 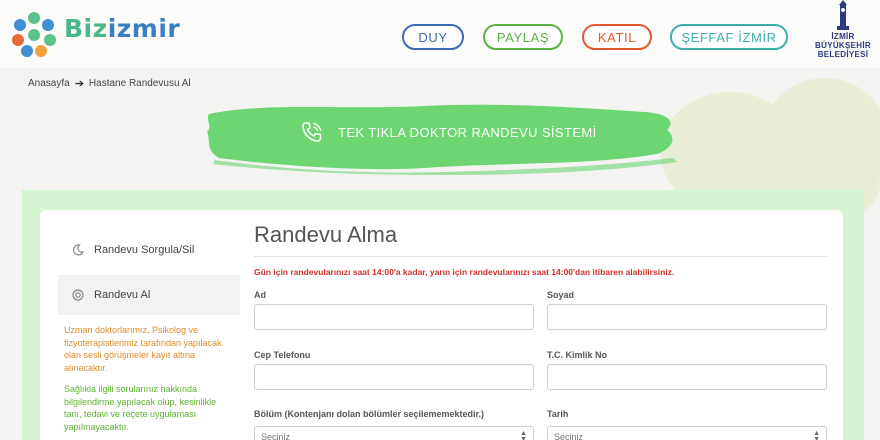 I want to click on title-divider, so click(x=540, y=256).